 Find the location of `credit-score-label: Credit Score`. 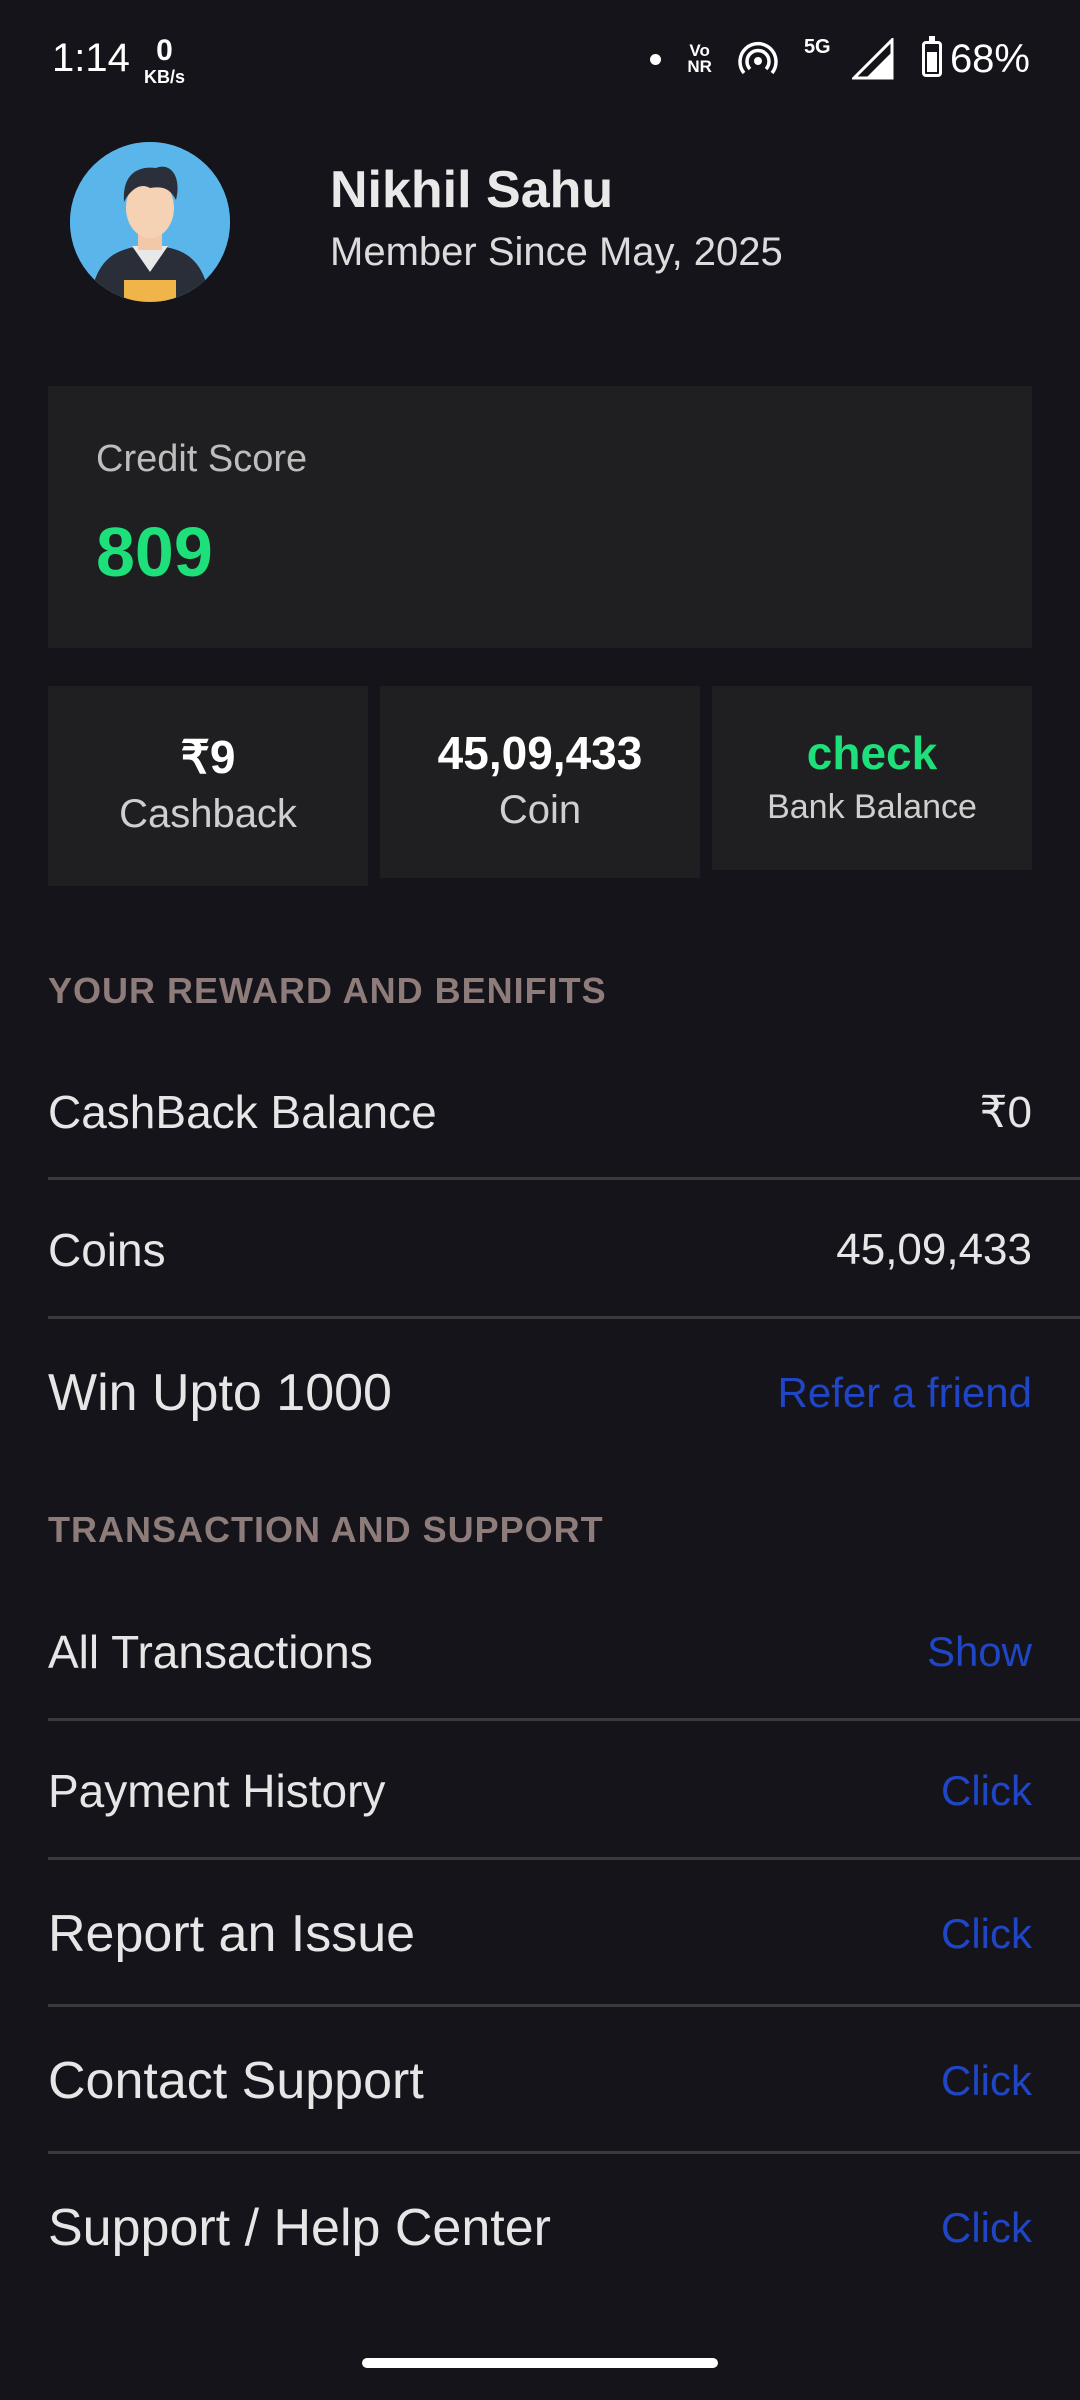

credit-score-label: Credit Score is located at coordinates (202, 459).